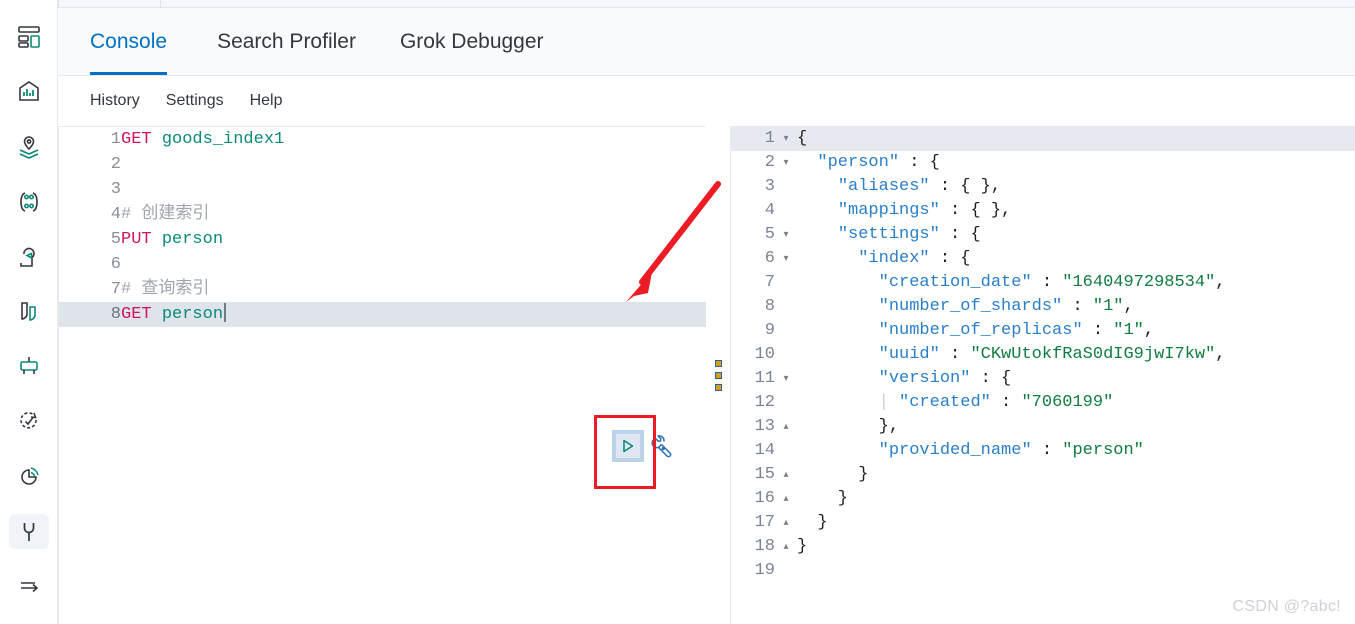 The width and height of the screenshot is (1355, 624). Describe the element at coordinates (90, 164) in the screenshot. I see `request-line-number: 2` at that location.